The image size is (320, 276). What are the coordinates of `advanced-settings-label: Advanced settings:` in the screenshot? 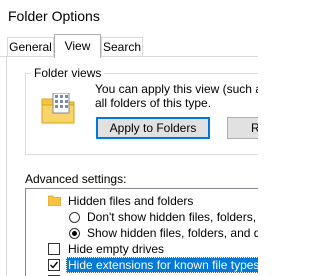 It's located at (76, 179).